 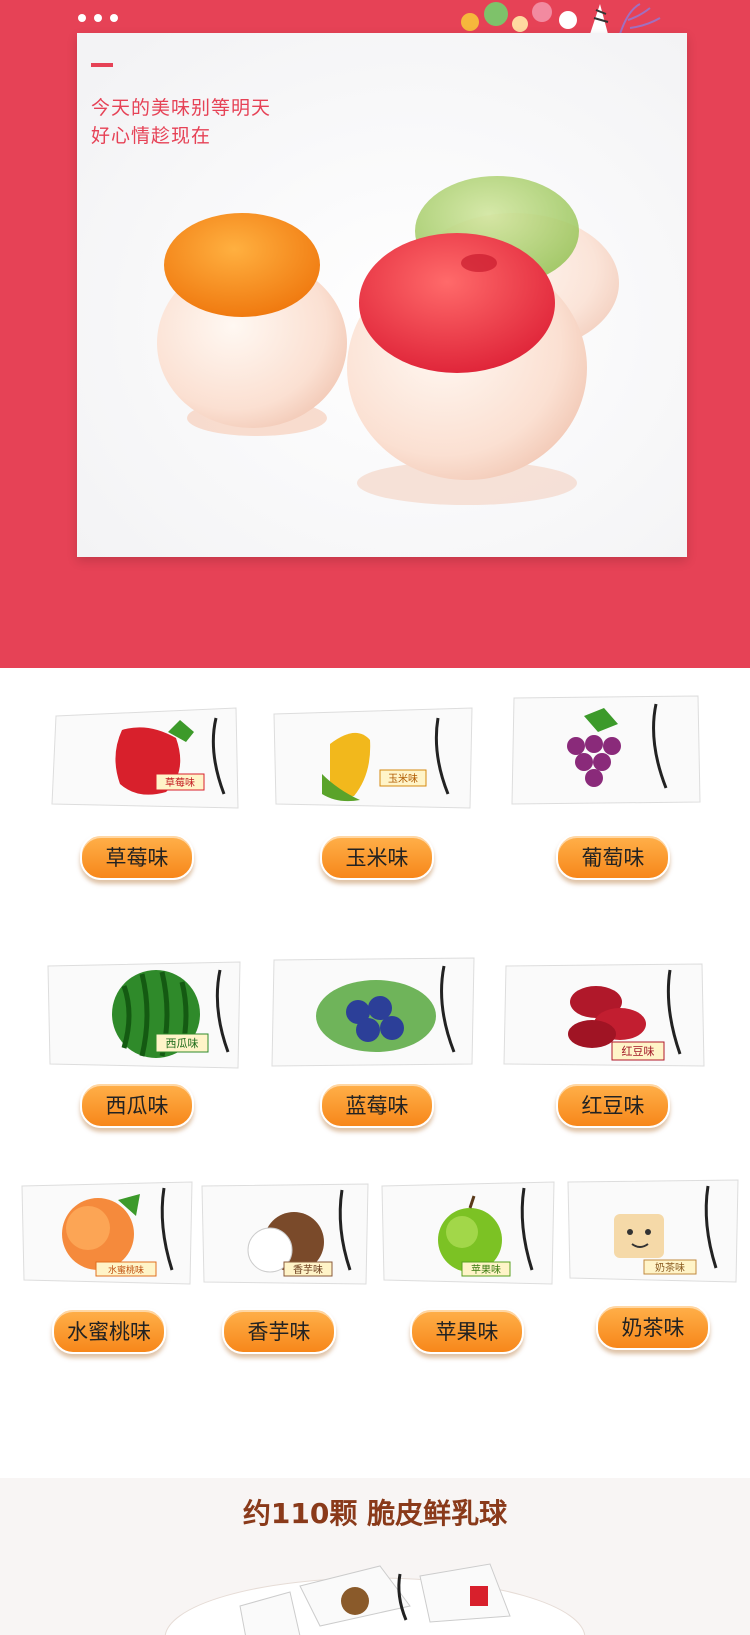 What do you see at coordinates (670, 1267) in the screenshot?
I see `svg-text: 奶茶味` at bounding box center [670, 1267].